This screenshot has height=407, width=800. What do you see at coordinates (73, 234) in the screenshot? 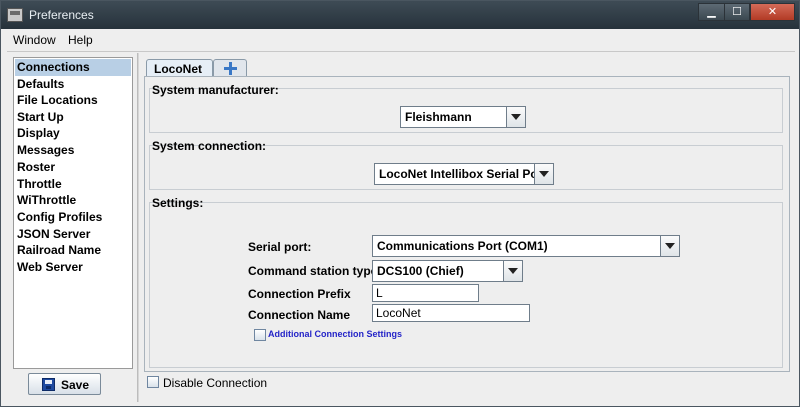
I see `sidebar-item-json-server: JSON Server` at bounding box center [73, 234].